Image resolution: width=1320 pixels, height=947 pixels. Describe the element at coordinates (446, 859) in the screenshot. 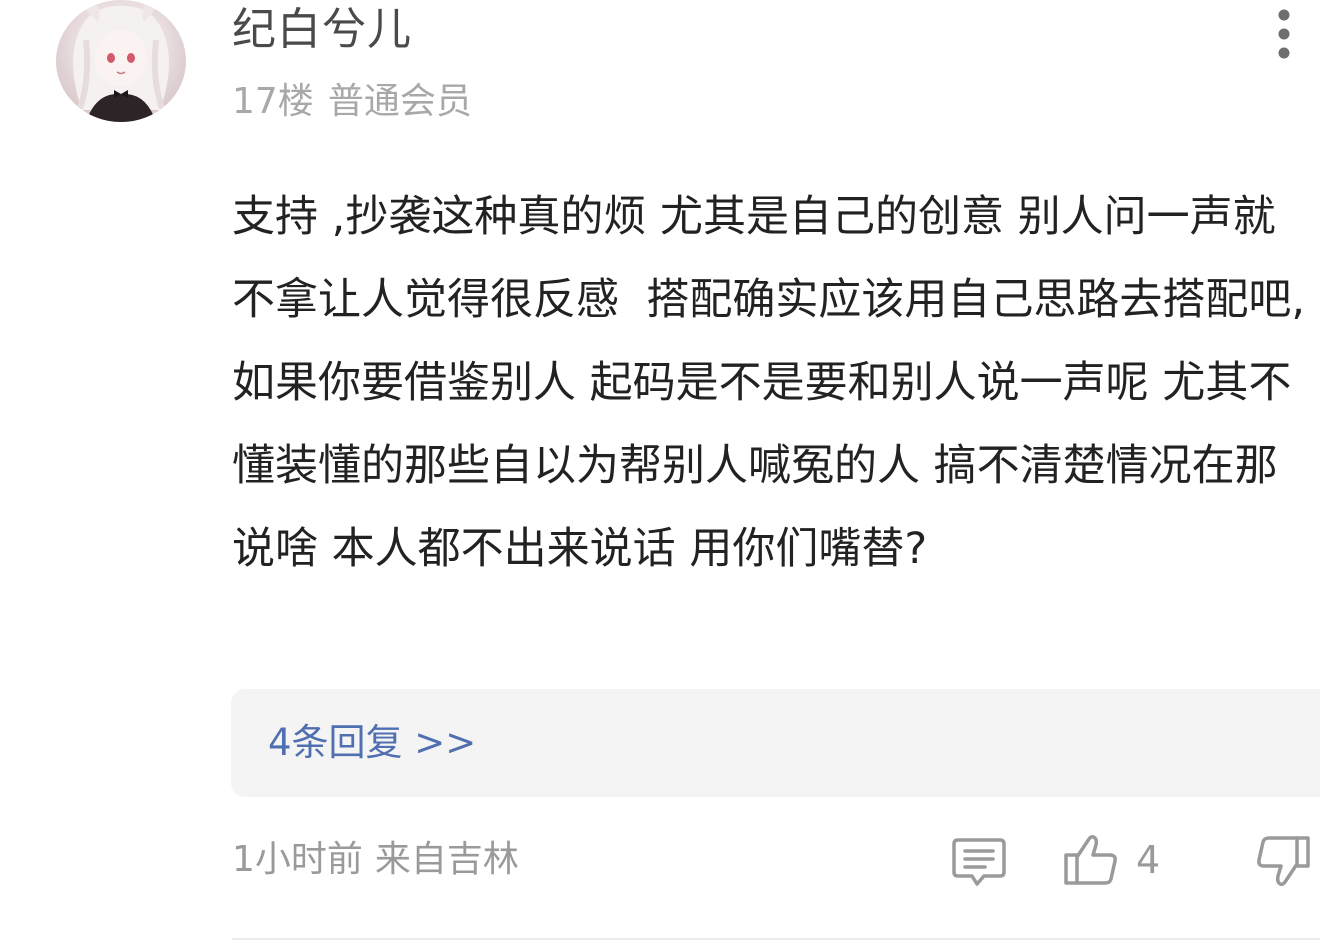

I see `comment-location: 来自吉林` at that location.